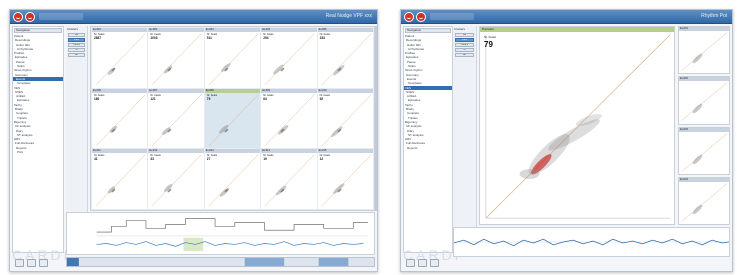 The image size is (737, 275). What do you see at coordinates (345, 30) in the screenshot?
I see `cell-header: Ev.#05` at bounding box center [345, 30].